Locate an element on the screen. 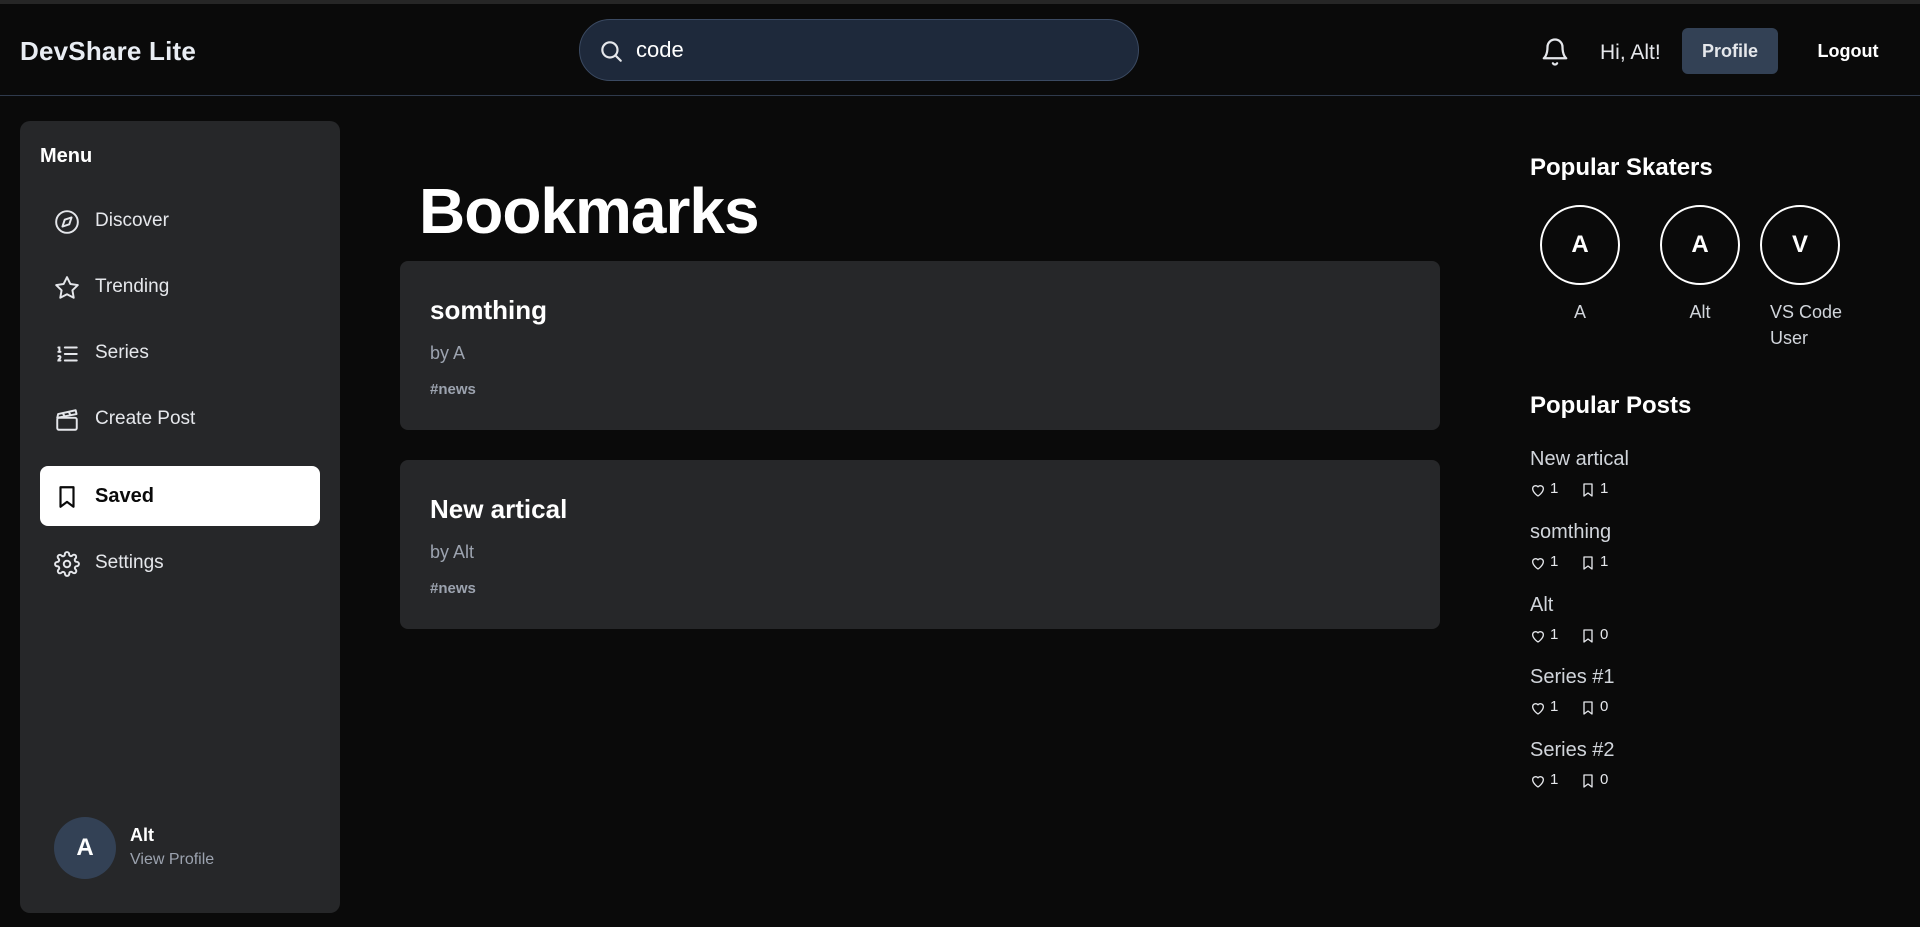 This screenshot has height=929, width=1920. user-name: Alt is located at coordinates (142, 835).